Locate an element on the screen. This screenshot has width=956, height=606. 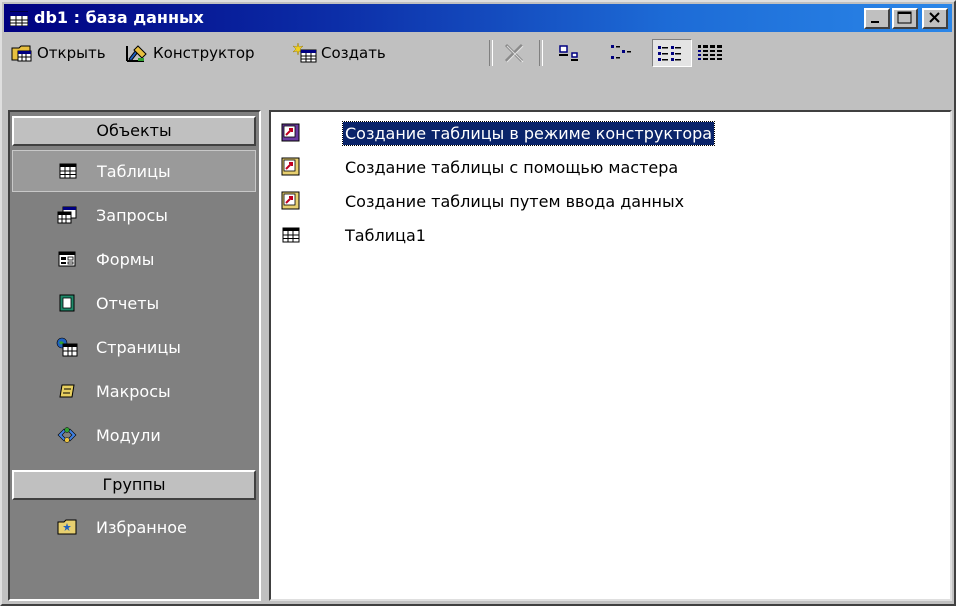
delete-button is located at coordinates (515, 53).